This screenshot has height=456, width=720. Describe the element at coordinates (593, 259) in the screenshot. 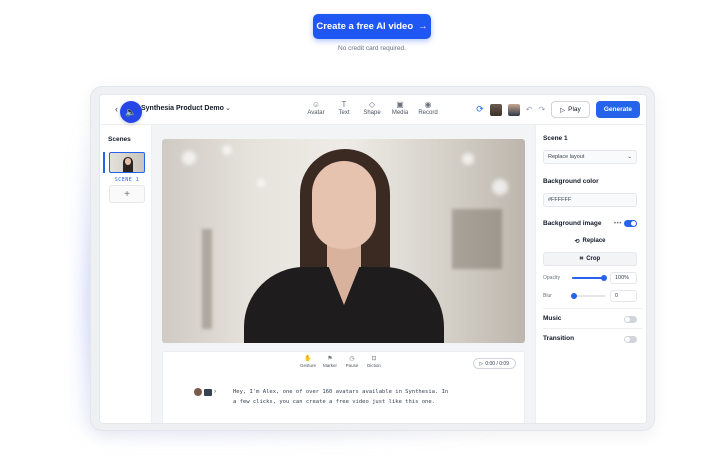

I see `crop-label: Crop` at that location.